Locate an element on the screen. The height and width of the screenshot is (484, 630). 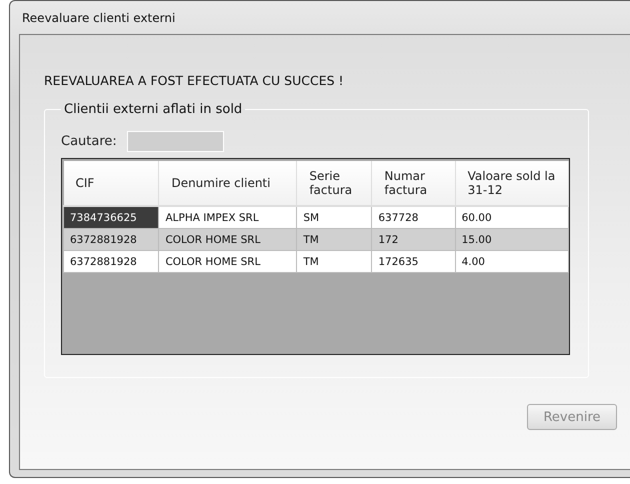
status-message: REEVALUAREA A FOST EFECTUATA CU SUCCES ! is located at coordinates (194, 80).